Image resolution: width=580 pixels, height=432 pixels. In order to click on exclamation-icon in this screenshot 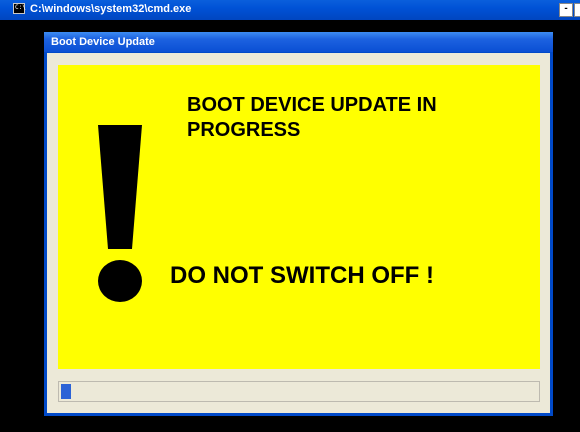, I will do `click(120, 213)`.